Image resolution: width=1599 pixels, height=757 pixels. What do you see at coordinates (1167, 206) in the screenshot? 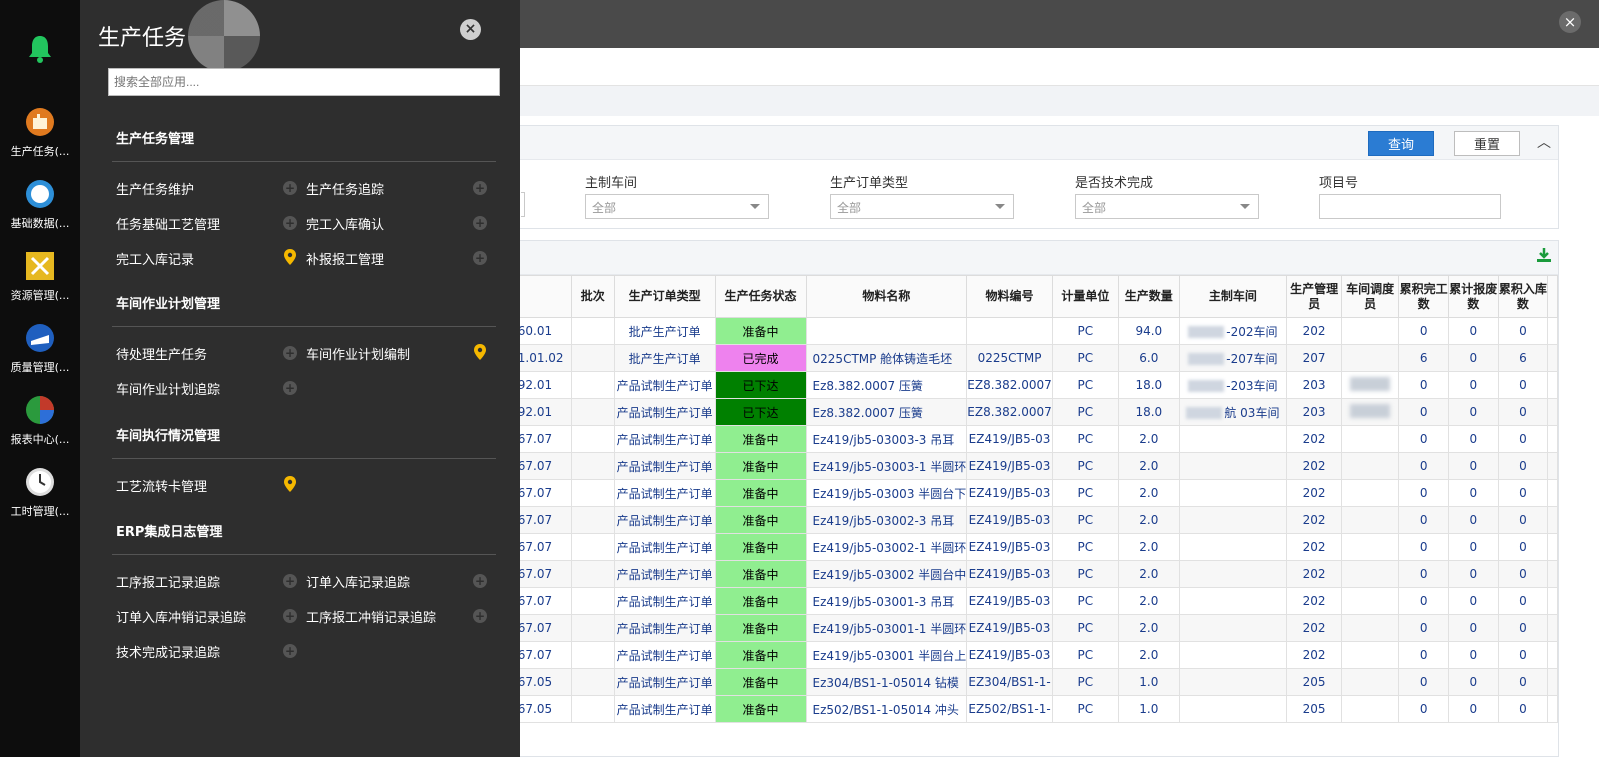
I see `filter-tech-complete-select: 全部` at bounding box center [1167, 206].